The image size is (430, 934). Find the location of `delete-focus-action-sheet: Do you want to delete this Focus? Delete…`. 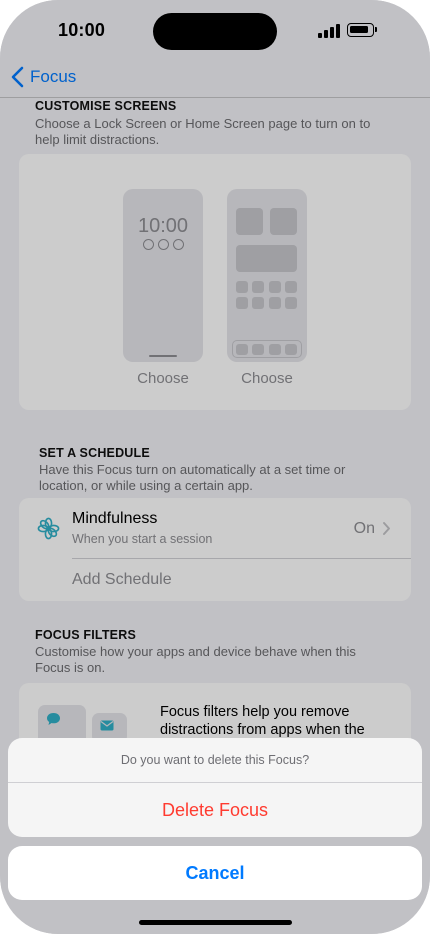

delete-focus-action-sheet: Do you want to delete this Focus? Delete… is located at coordinates (215, 787).